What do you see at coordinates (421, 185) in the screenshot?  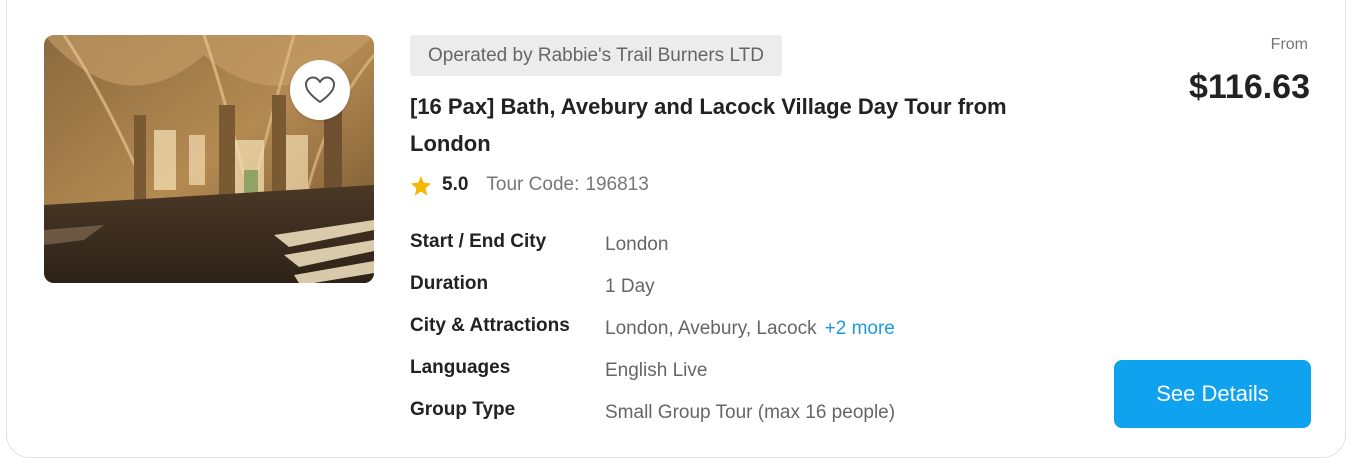 I see `star-icon` at bounding box center [421, 185].